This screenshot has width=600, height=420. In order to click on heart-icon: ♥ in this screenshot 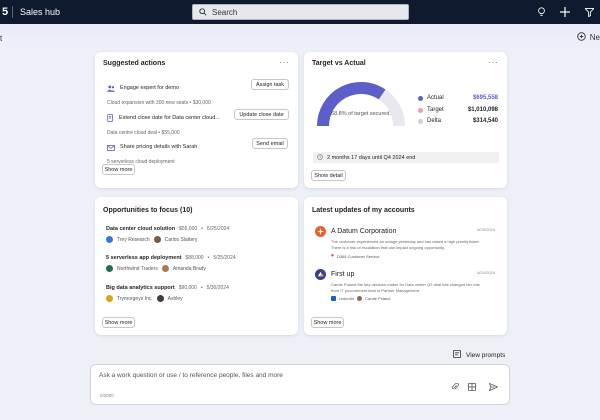, I will do `click(332, 256)`.